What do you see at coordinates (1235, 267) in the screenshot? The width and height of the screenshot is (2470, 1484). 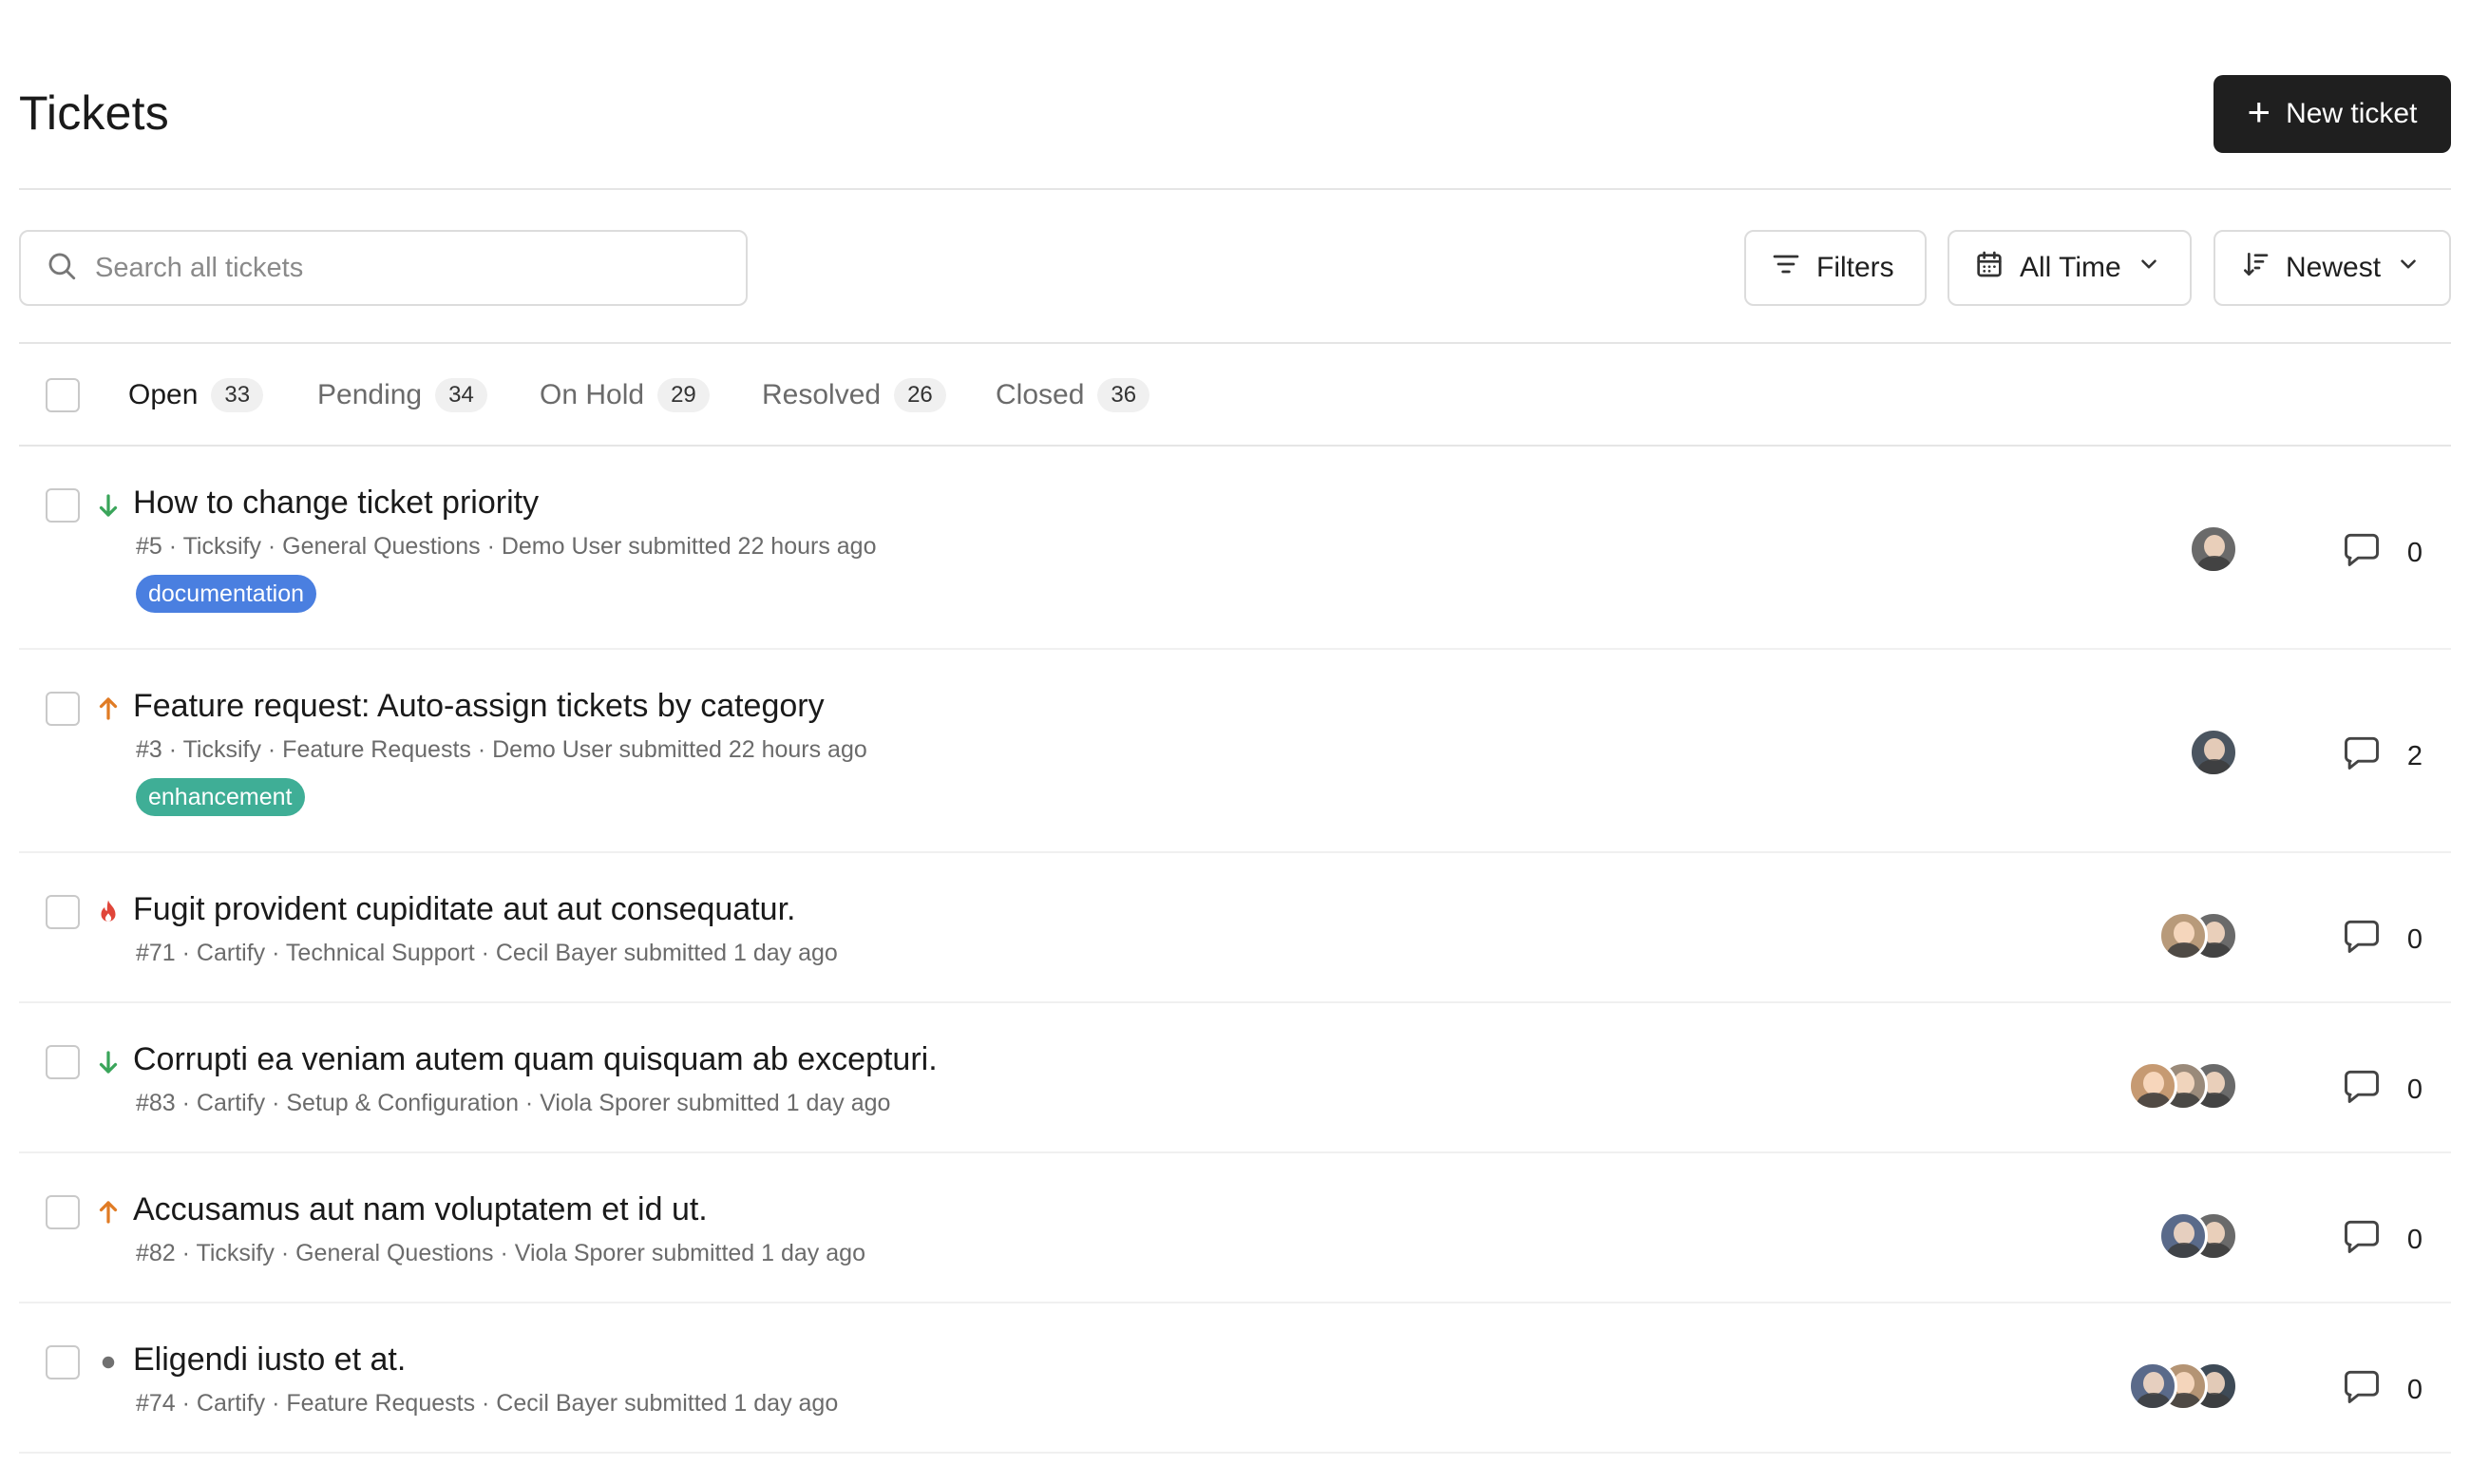 I see `toolbar: Filters All Time Newest` at bounding box center [1235, 267].